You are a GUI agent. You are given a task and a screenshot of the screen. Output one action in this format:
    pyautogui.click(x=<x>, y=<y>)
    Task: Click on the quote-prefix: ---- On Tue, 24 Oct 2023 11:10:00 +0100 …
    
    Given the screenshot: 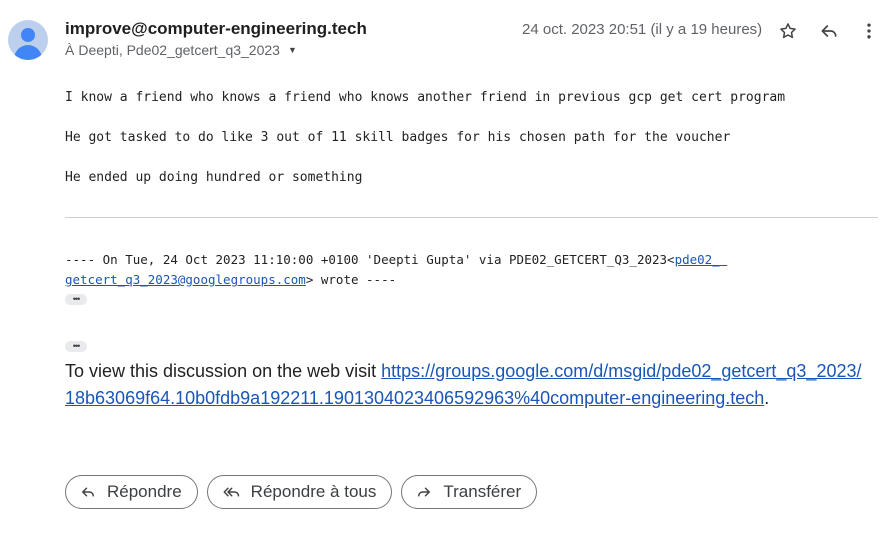 What is the action you would take?
    pyautogui.click(x=370, y=259)
    